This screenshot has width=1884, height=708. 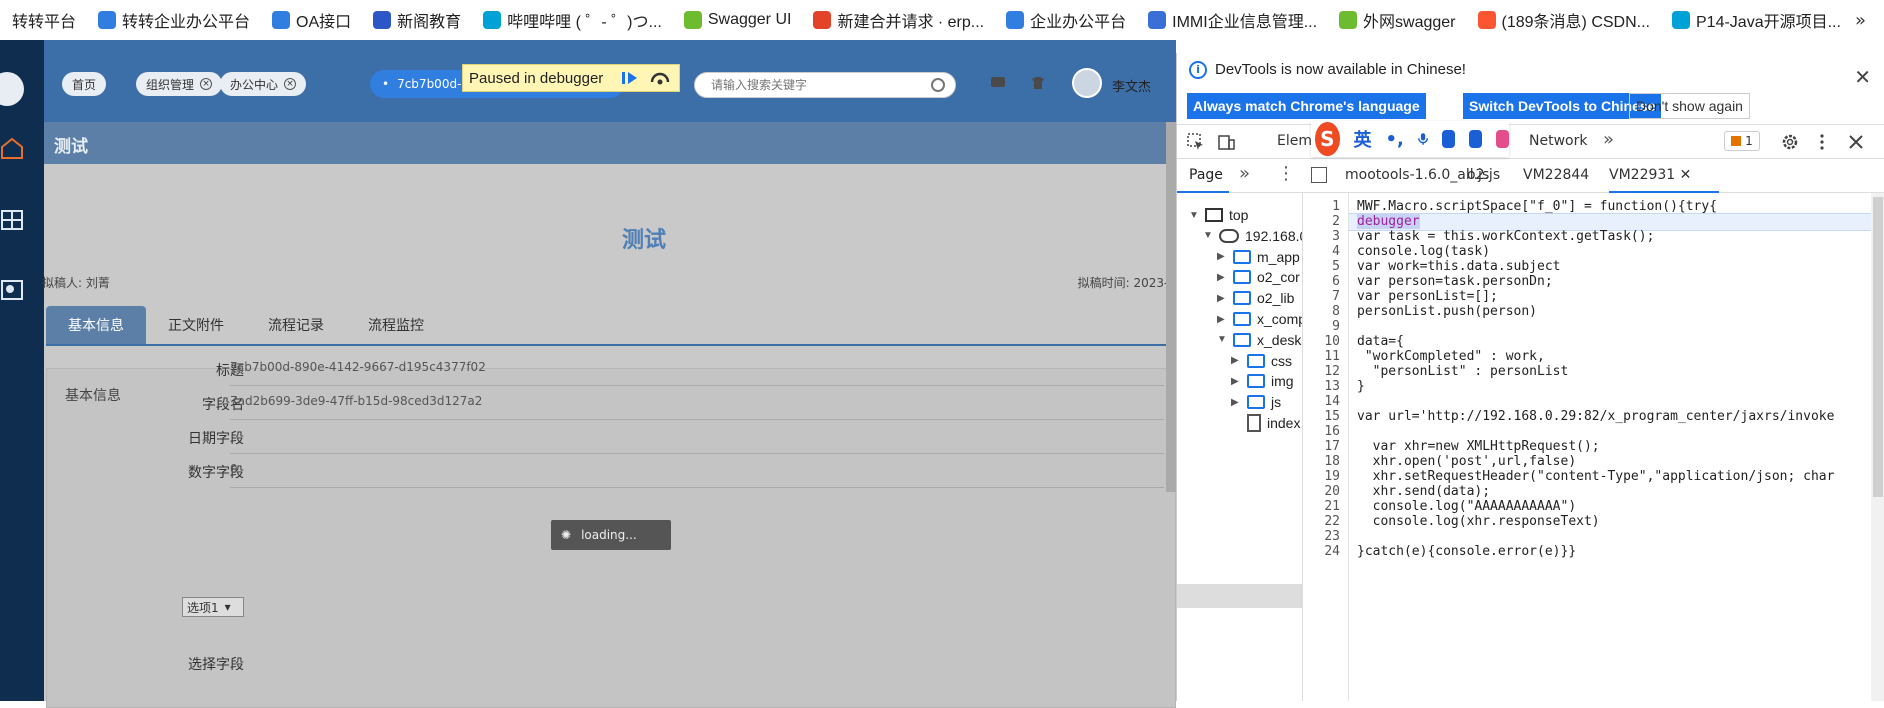 I want to click on app-logo-icon, so click(x=12, y=89).